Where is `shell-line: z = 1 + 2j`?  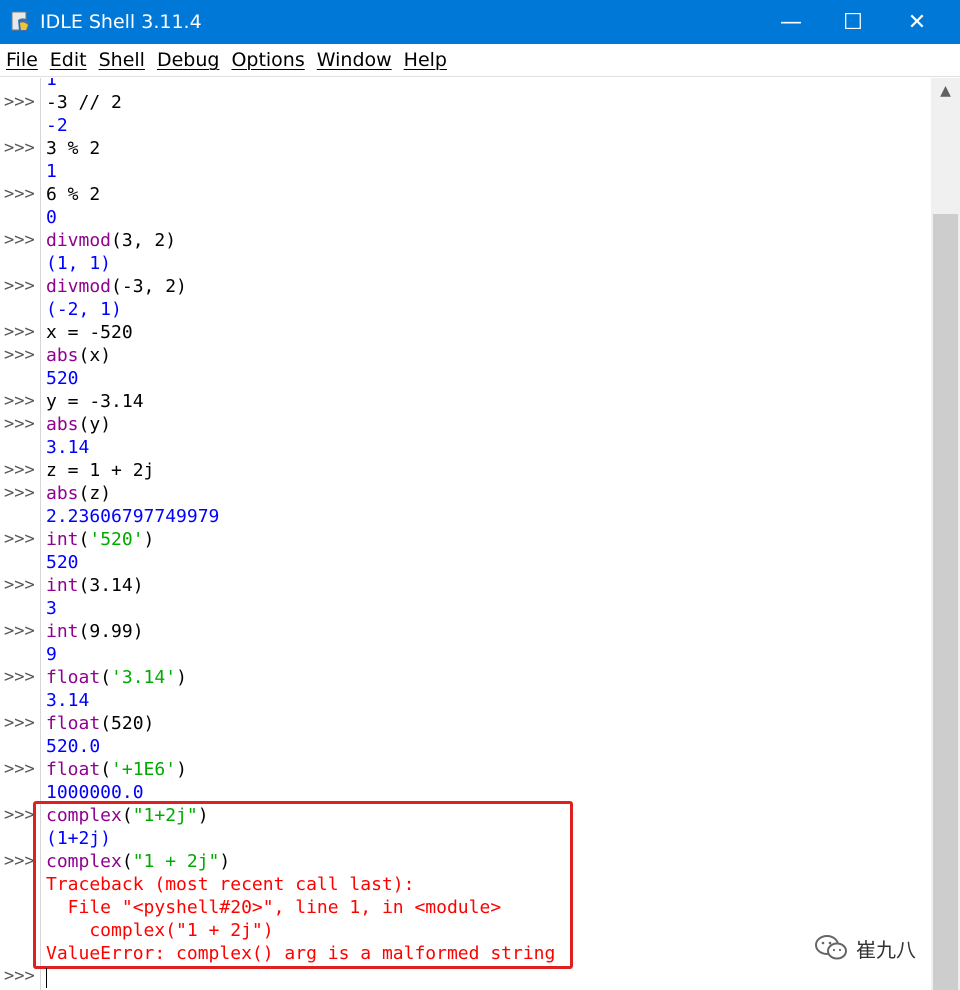
shell-line: z = 1 + 2j is located at coordinates (100, 470).